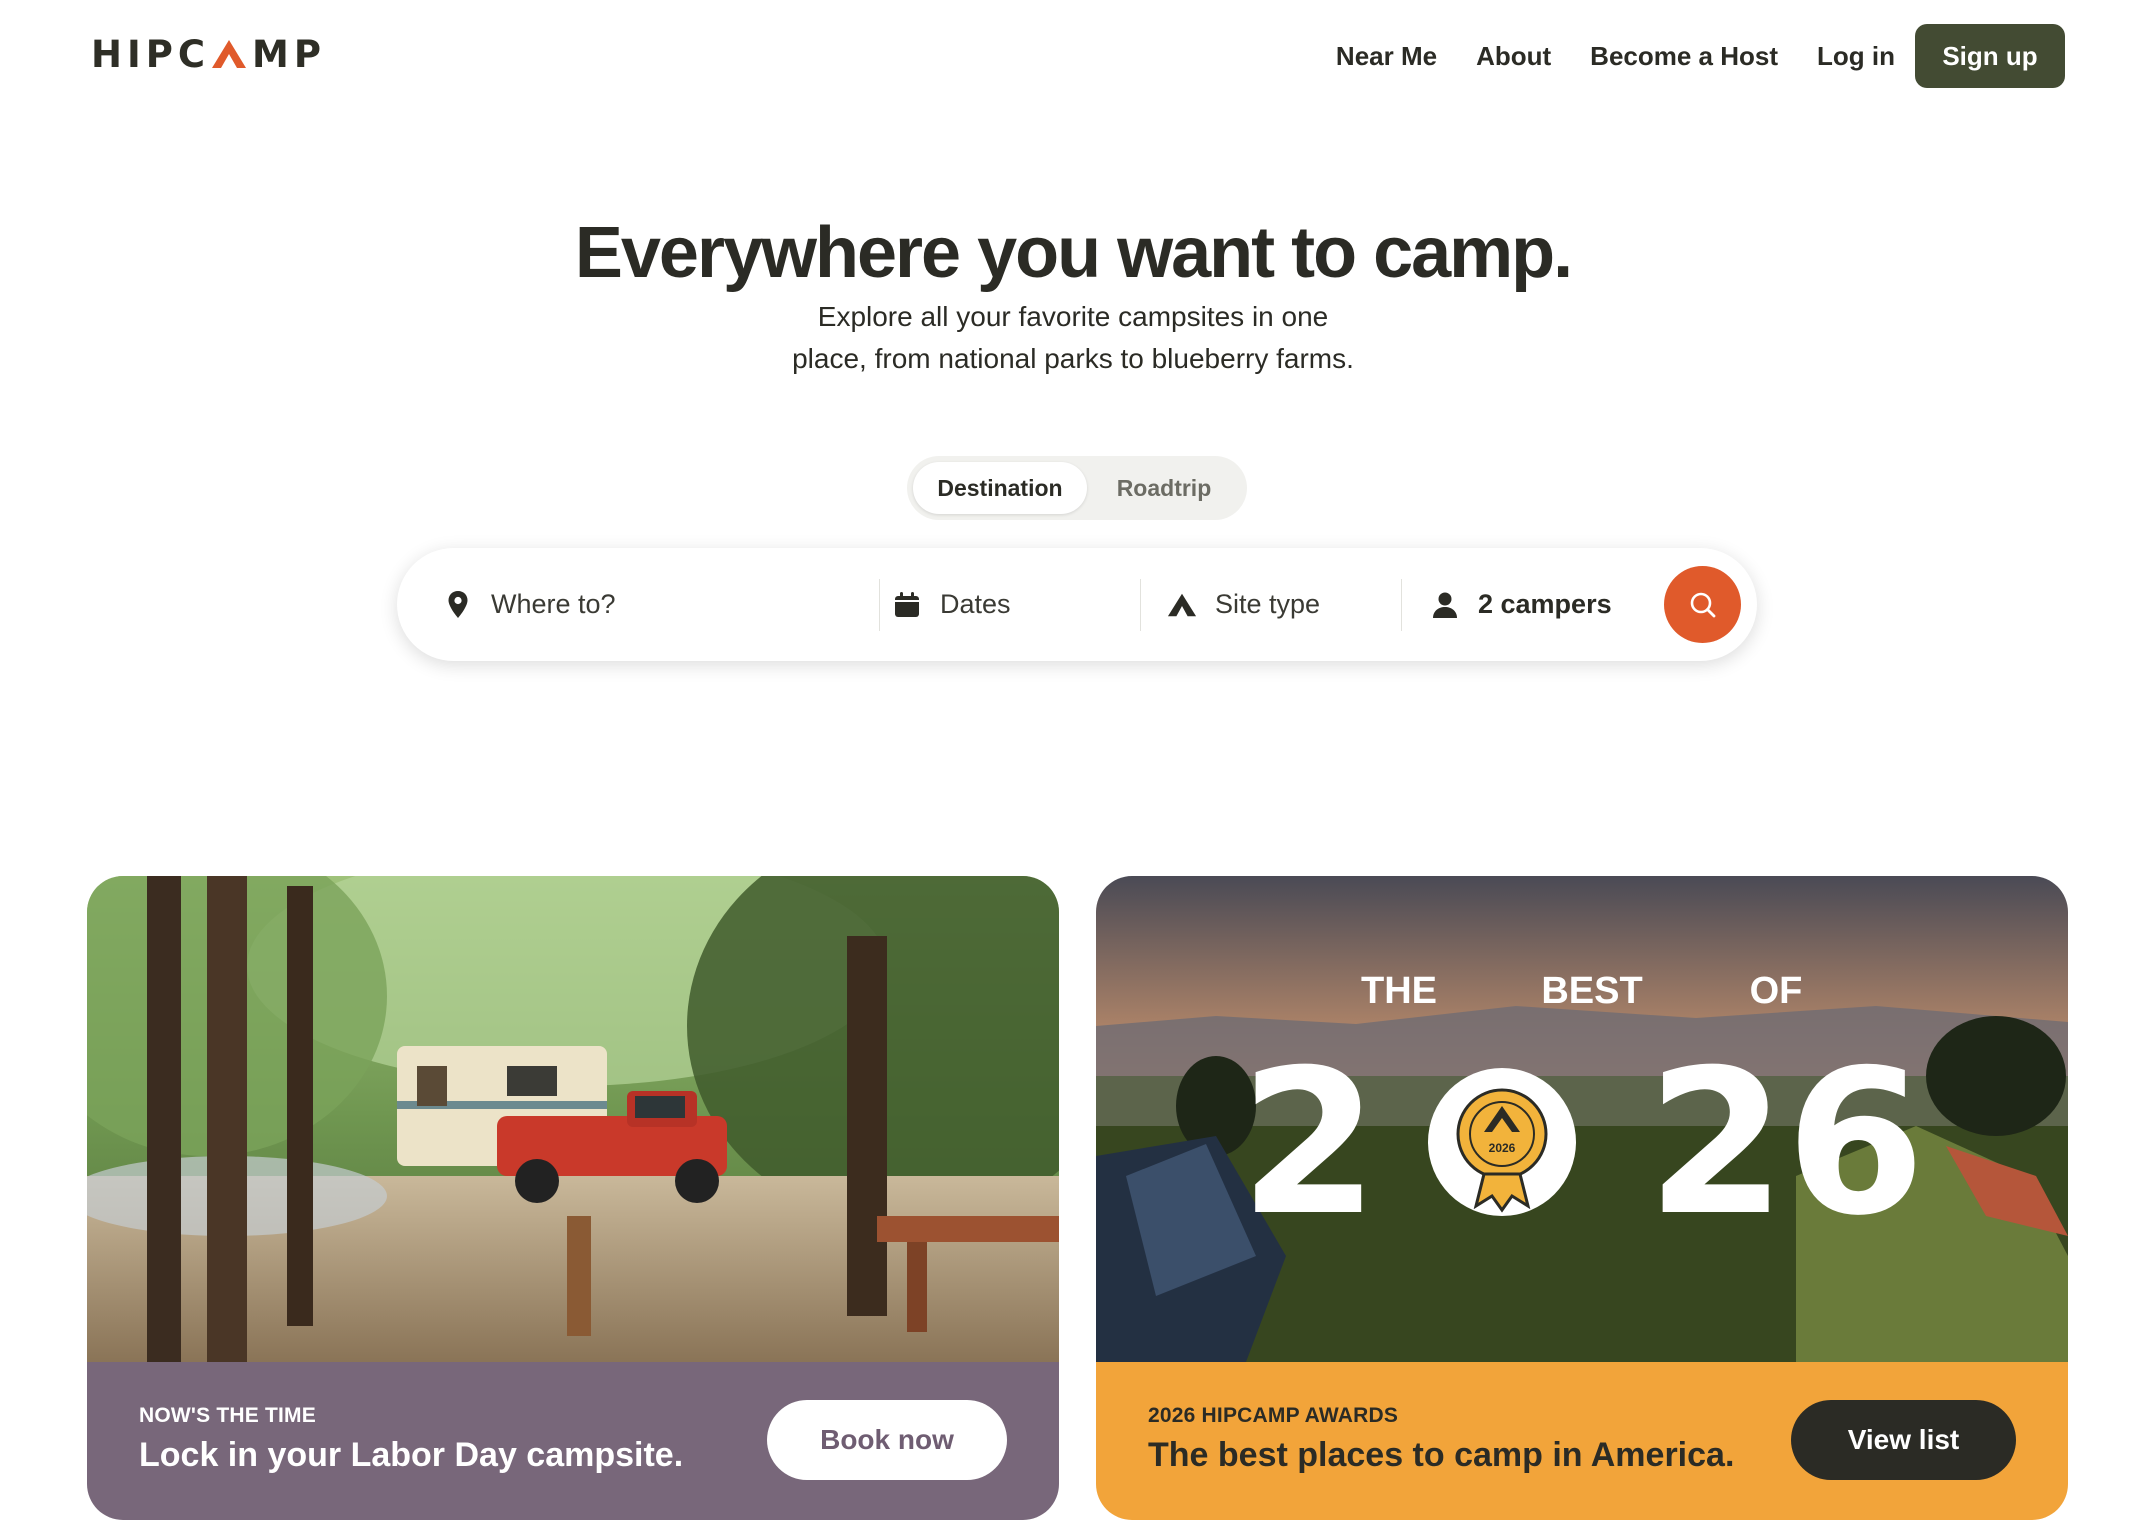 The image size is (2146, 1540). What do you see at coordinates (975, 604) in the screenshot?
I see `dates-label: Dates` at bounding box center [975, 604].